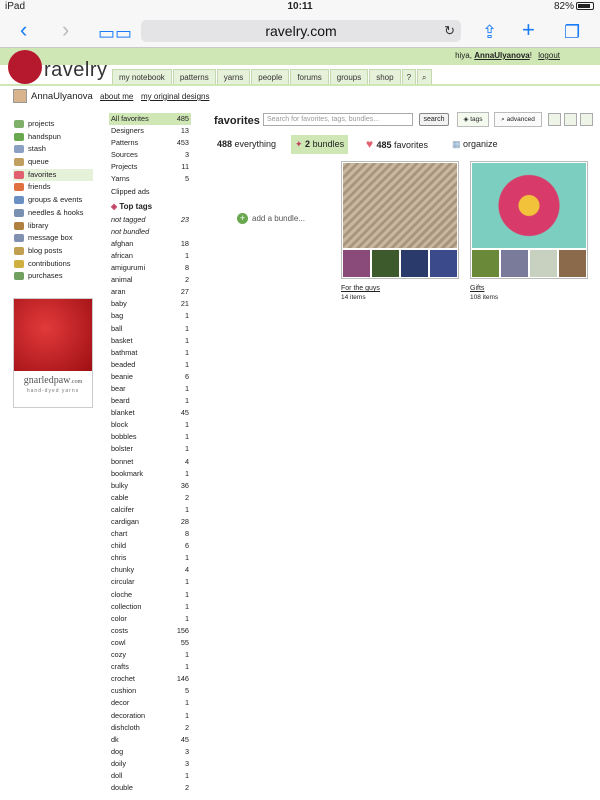 This screenshot has height=800, width=600. Describe the element at coordinates (270, 76) in the screenshot. I see `nav-people: people` at that location.